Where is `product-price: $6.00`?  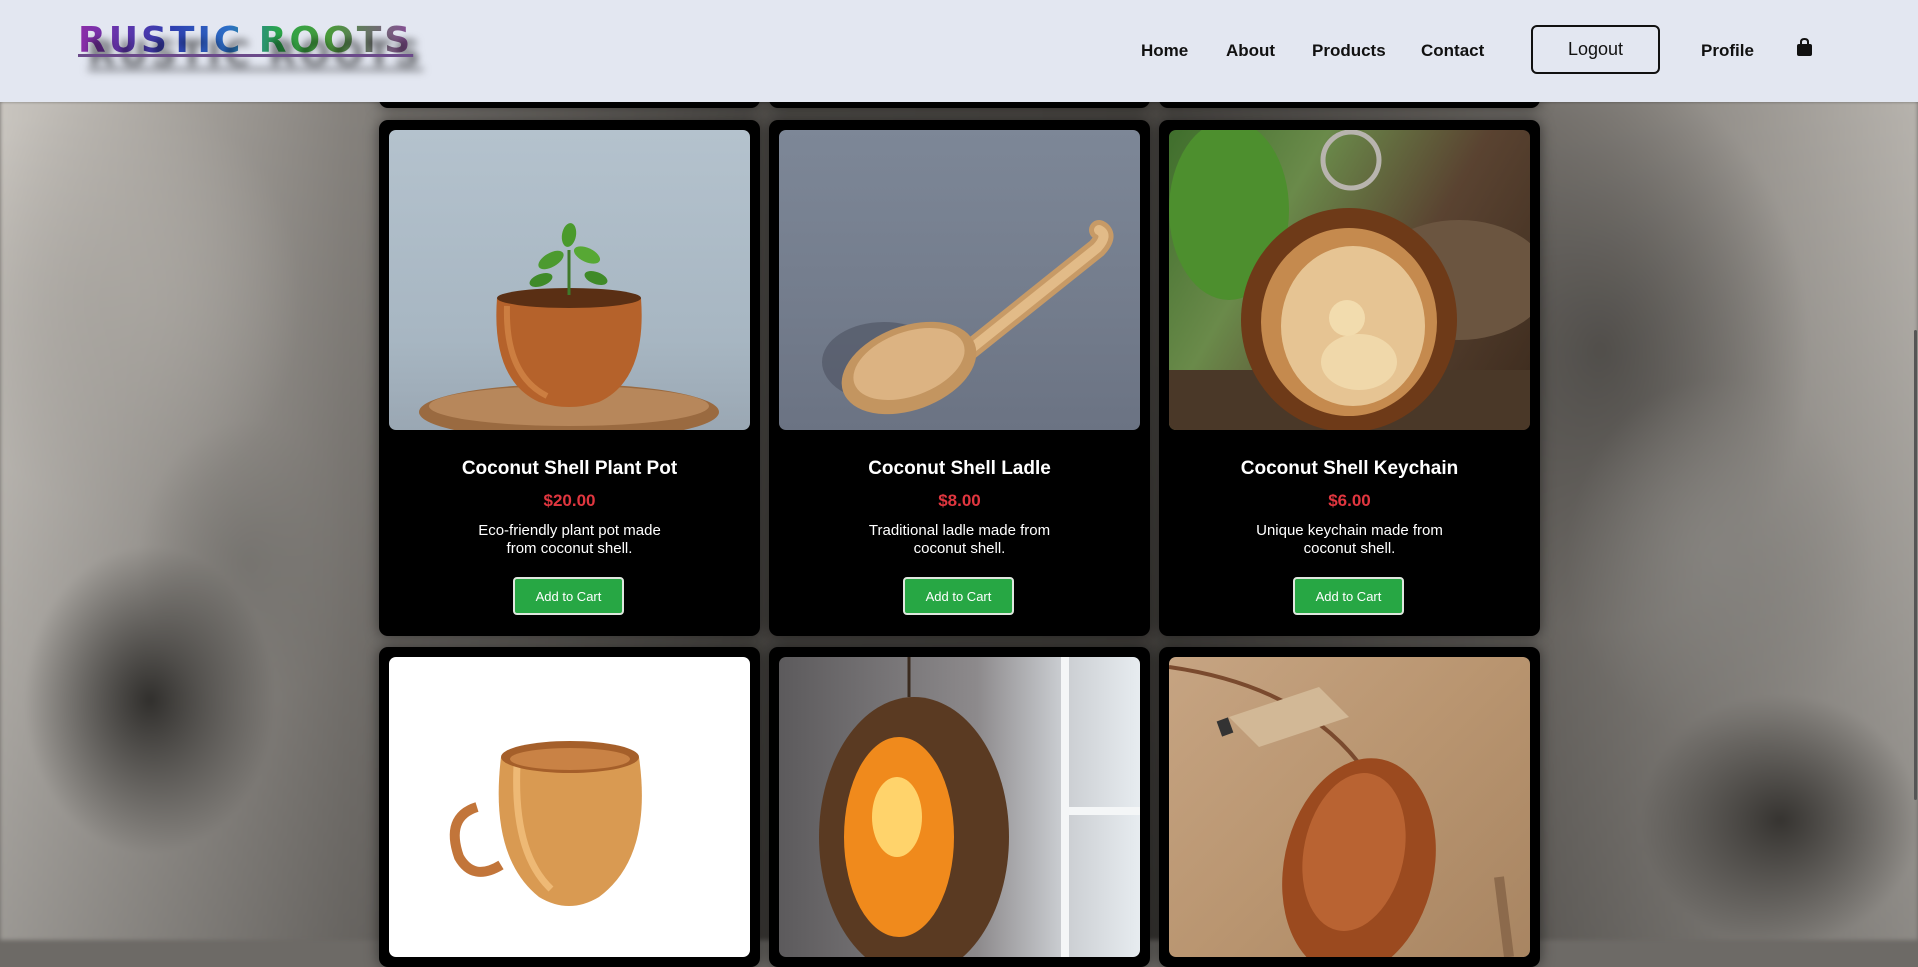
product-price: $6.00 is located at coordinates (1349, 500).